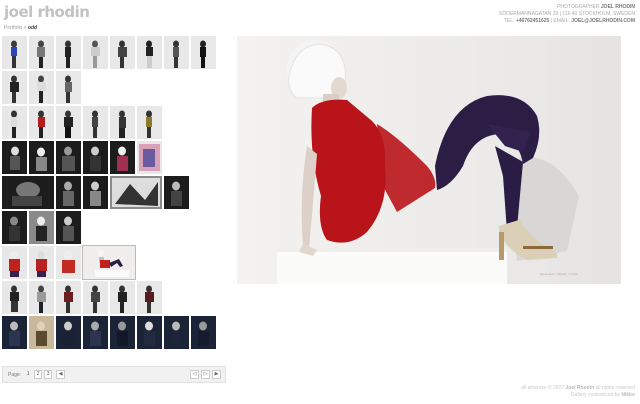 Image resolution: width=640 pixels, height=404 pixels. What do you see at coordinates (617, 7) in the screenshot?
I see `contact-name: JOEL RHODIN` at bounding box center [617, 7].